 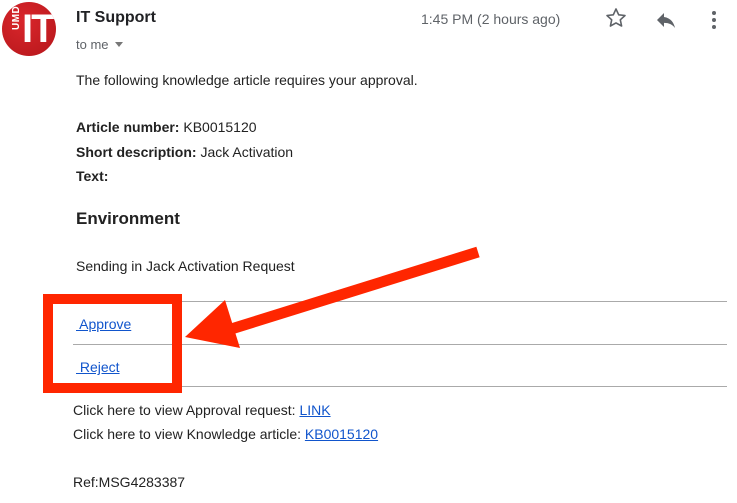 What do you see at coordinates (353, 291) in the screenshot?
I see `arrow-shaft` at bounding box center [353, 291].